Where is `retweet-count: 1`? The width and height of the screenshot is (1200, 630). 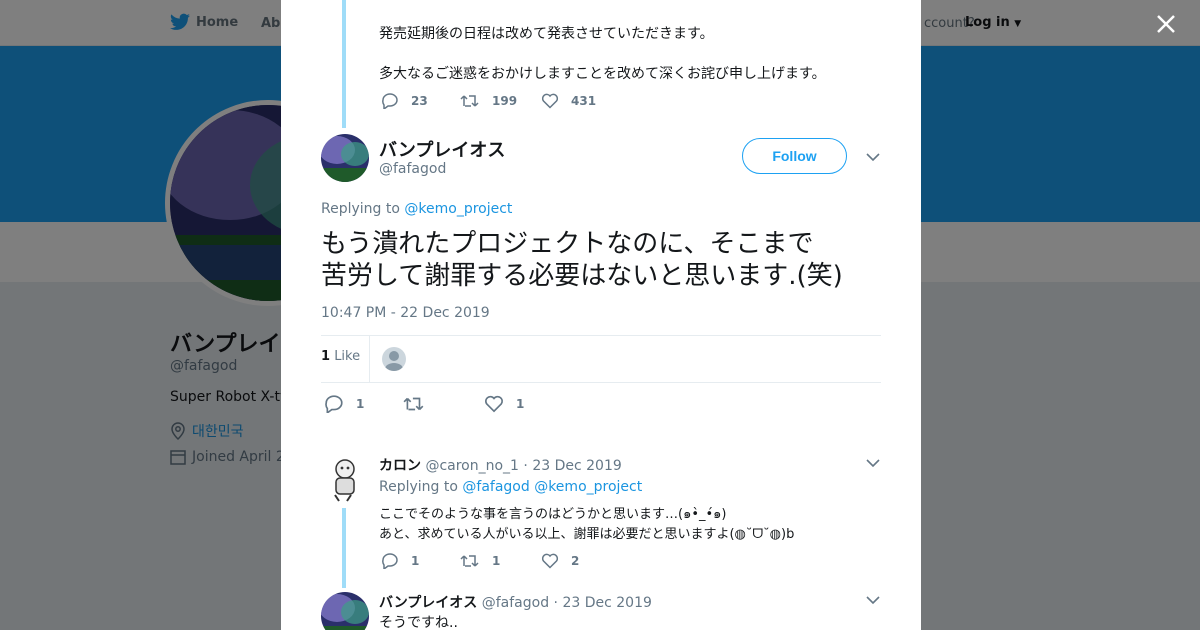 retweet-count: 1 is located at coordinates (496, 561).